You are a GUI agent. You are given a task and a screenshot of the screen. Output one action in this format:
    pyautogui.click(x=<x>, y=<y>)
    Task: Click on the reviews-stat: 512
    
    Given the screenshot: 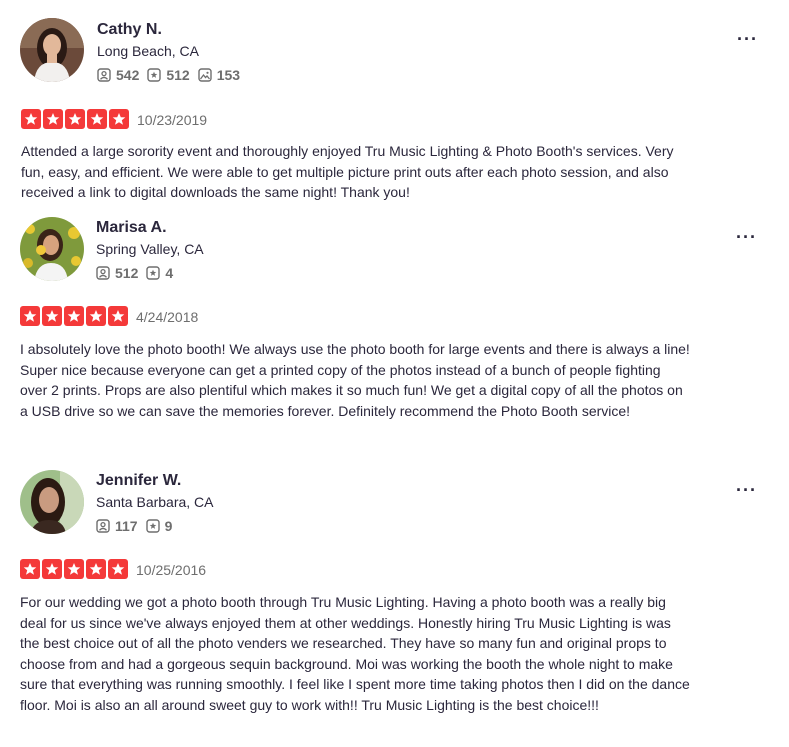 What is the action you would take?
    pyautogui.click(x=168, y=75)
    